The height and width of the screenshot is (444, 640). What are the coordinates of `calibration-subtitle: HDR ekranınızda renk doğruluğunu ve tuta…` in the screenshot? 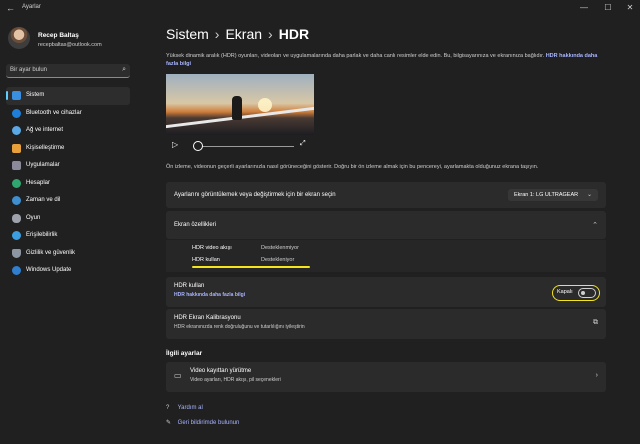 It's located at (239, 327).